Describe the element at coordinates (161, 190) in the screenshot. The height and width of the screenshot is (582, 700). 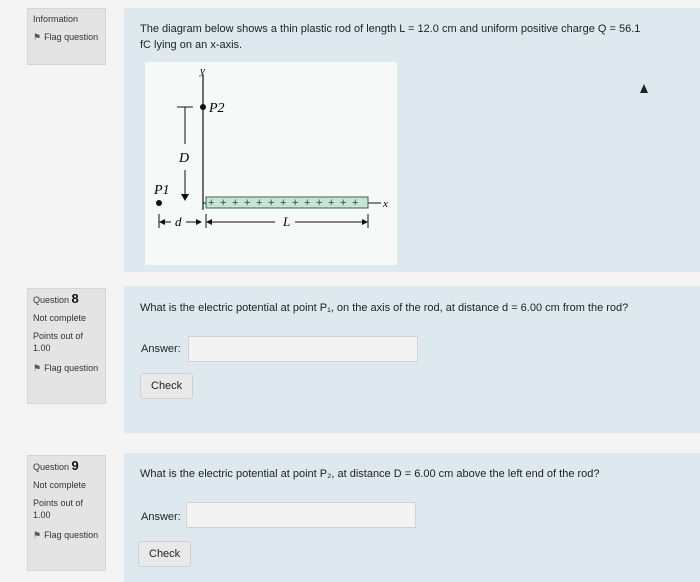
I see `p1-label: P1` at that location.